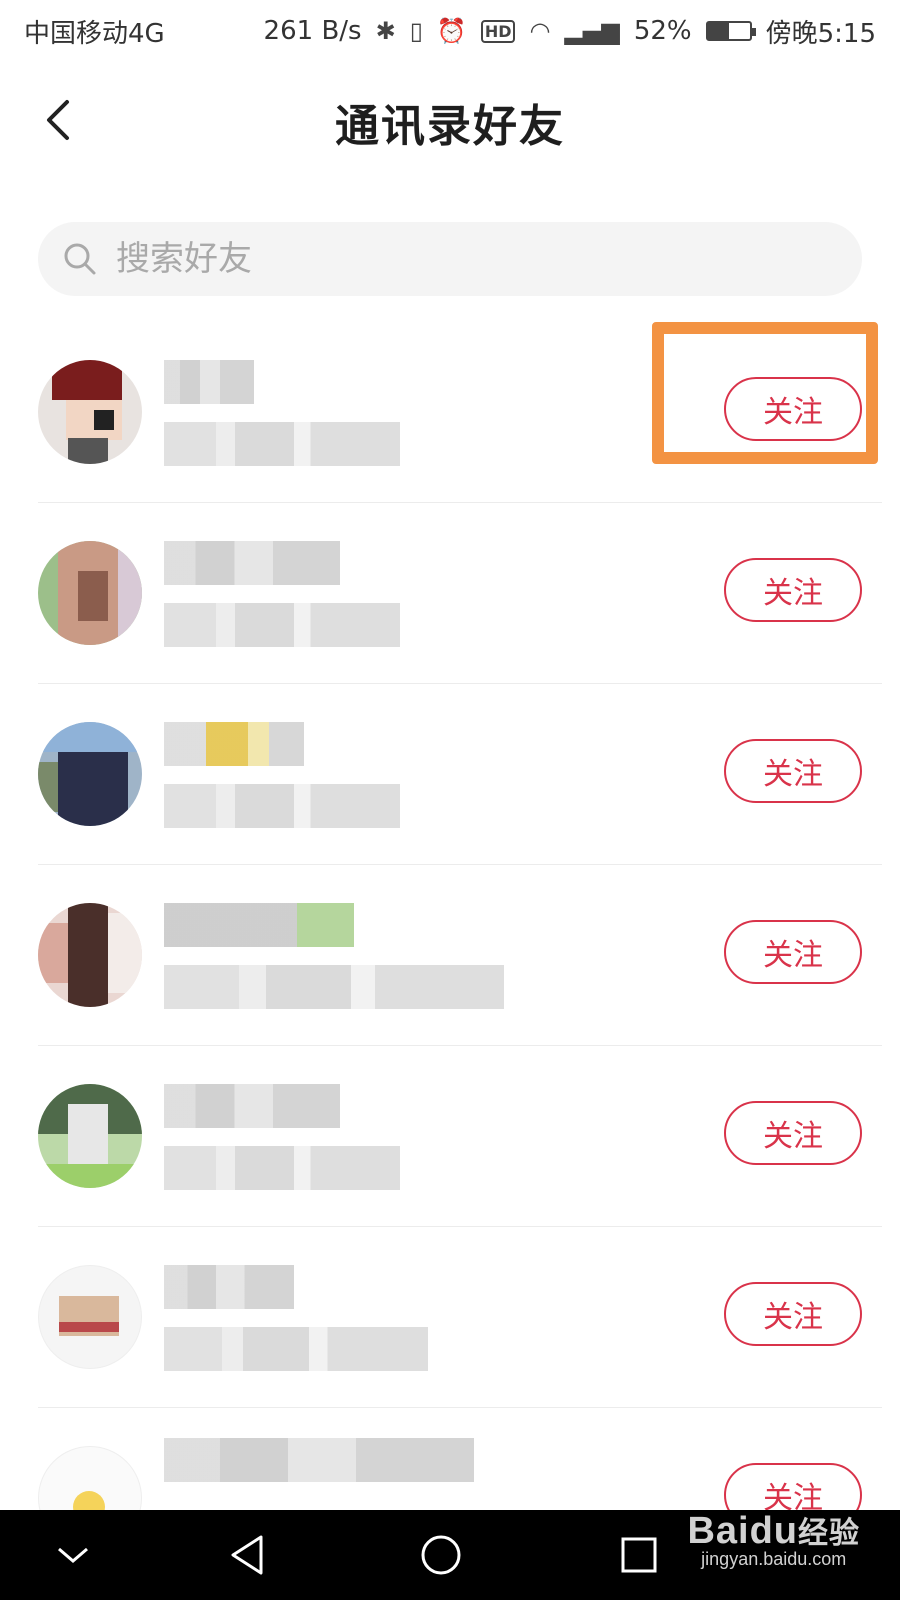 The width and height of the screenshot is (900, 1600). I want to click on baidu-watermark: Baidu经验 jingyan.baidu.com, so click(773, 1539).